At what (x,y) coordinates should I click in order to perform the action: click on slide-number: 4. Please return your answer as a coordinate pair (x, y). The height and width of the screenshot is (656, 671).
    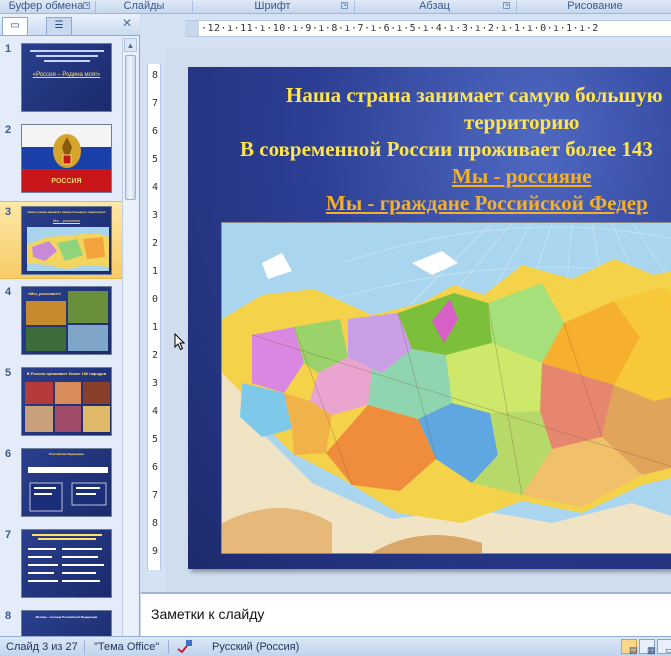
    Looking at the image, I should click on (8, 292).